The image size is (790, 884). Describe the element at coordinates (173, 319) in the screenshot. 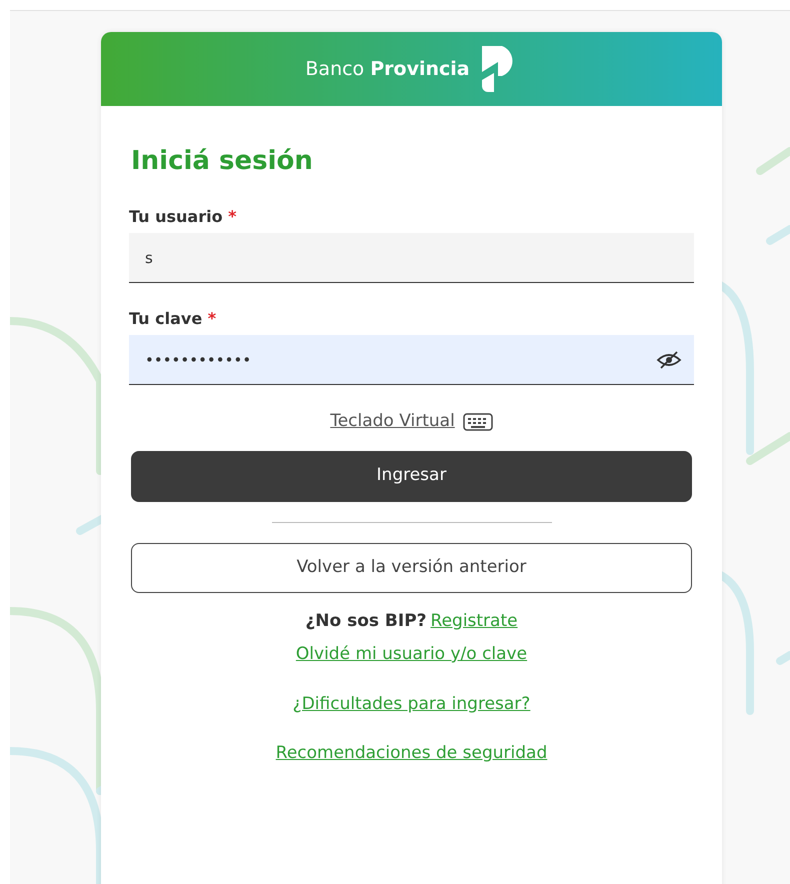

I see `field-label: Tu clave *` at that location.